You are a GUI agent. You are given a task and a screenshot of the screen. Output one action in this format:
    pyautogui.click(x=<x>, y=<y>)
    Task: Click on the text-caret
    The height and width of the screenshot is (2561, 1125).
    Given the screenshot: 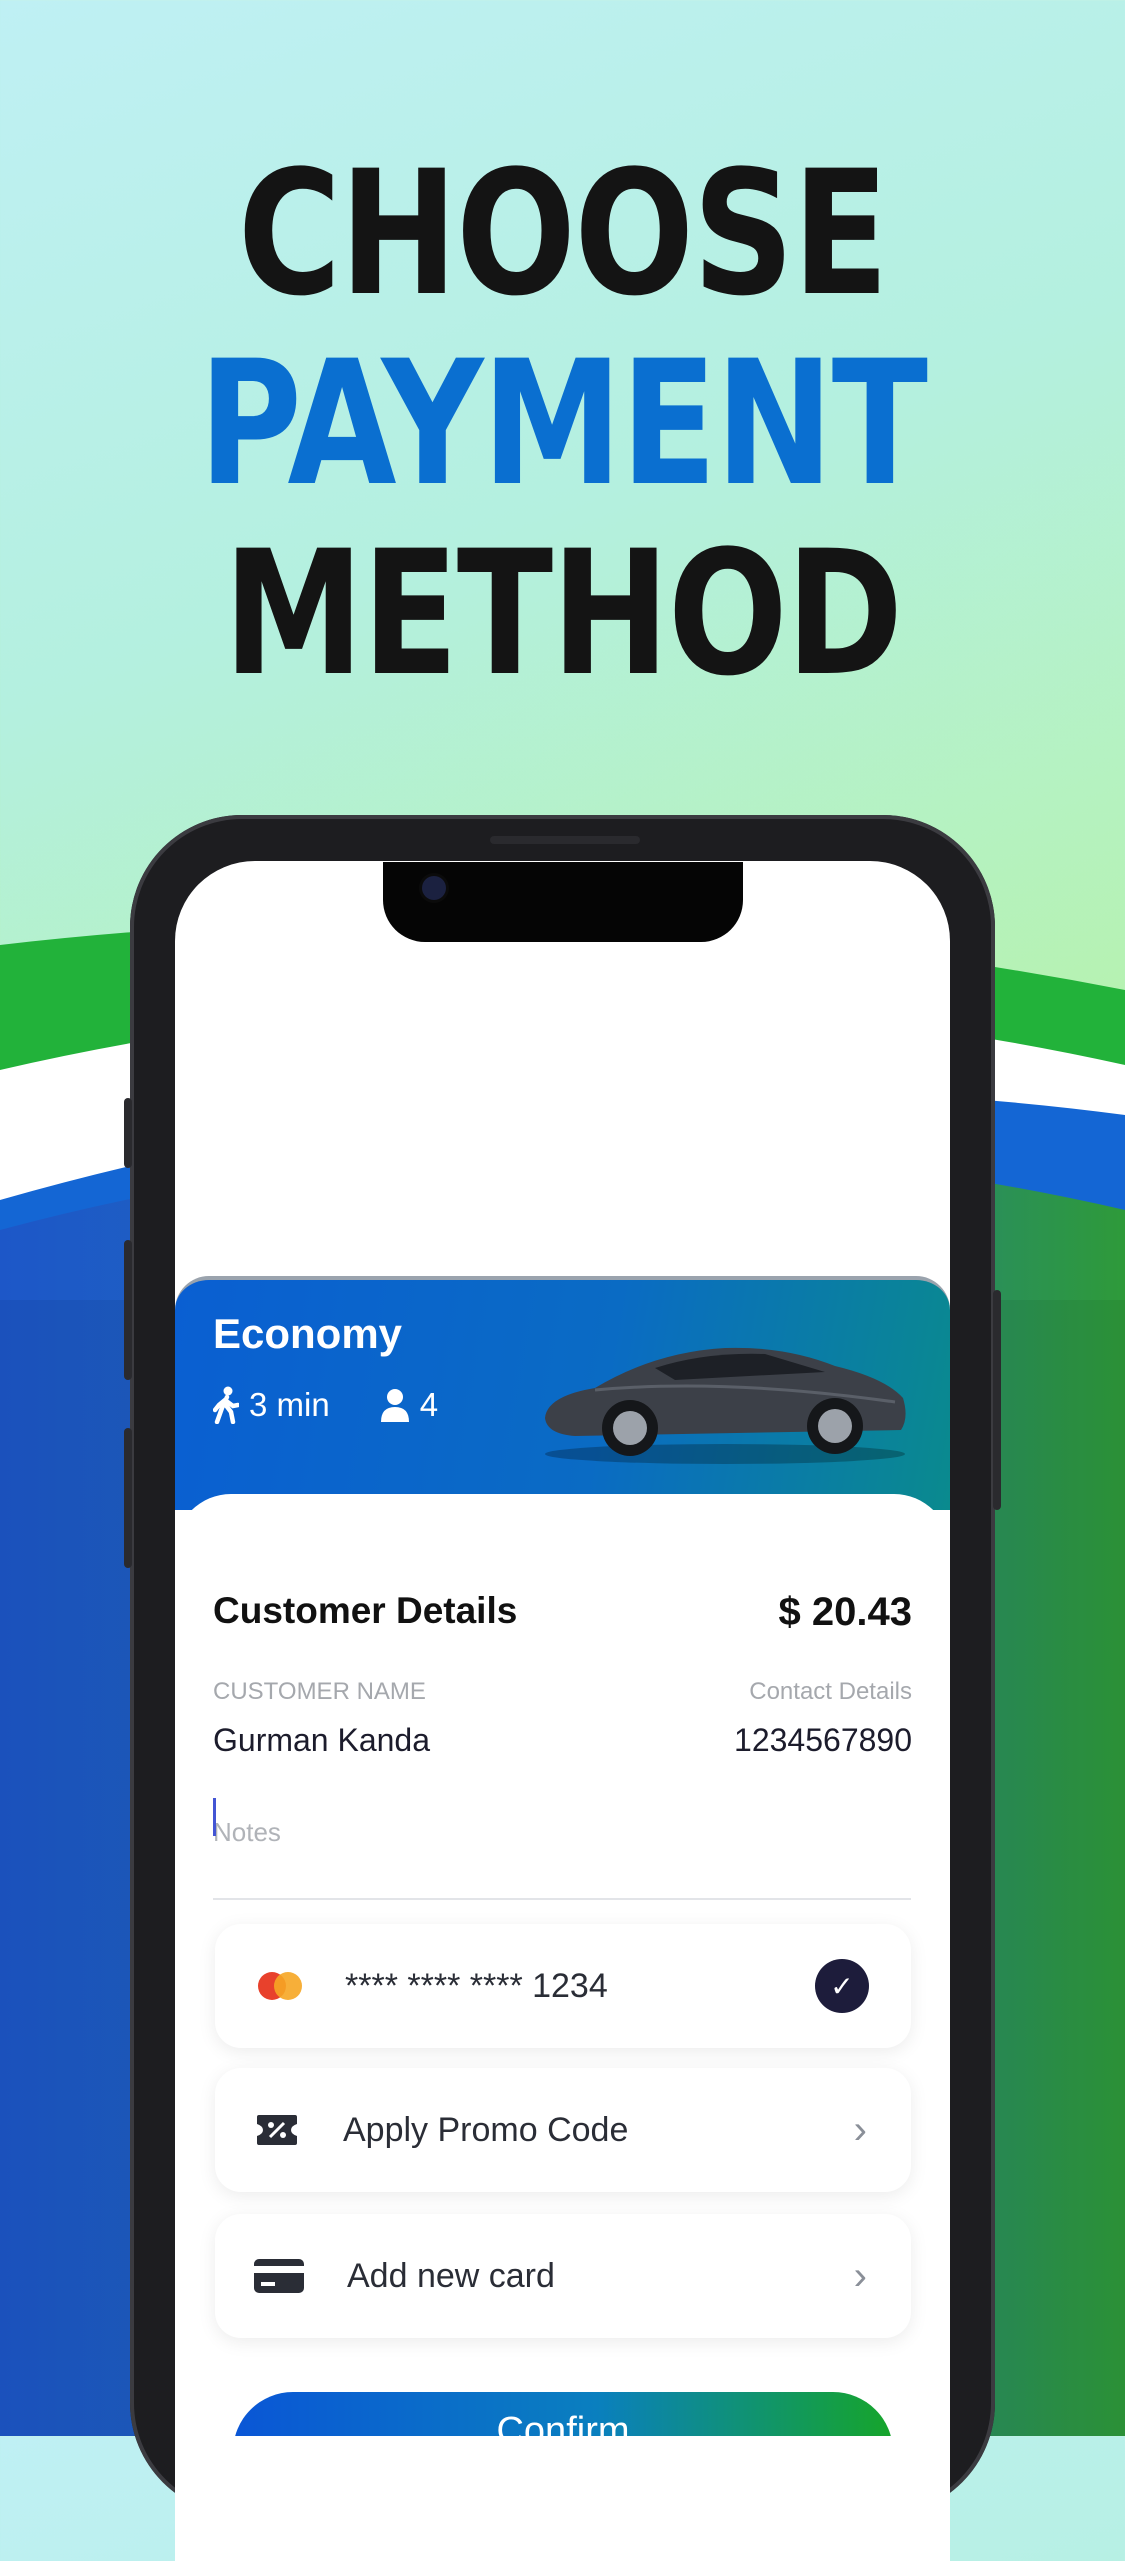 What is the action you would take?
    pyautogui.click(x=214, y=1817)
    